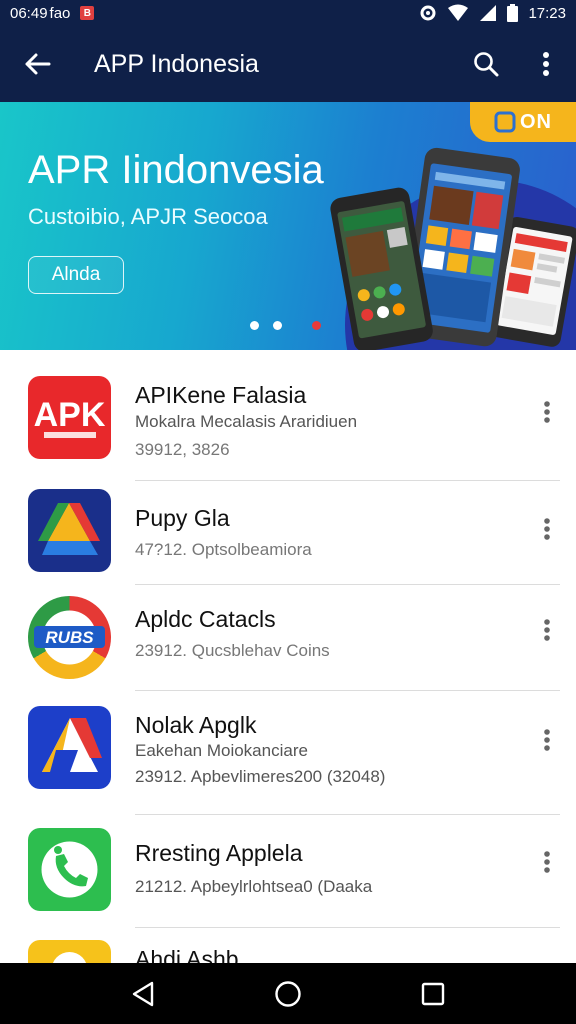 The width and height of the screenshot is (576, 1024). I want to click on status-time-right: 17:23, so click(547, 13).